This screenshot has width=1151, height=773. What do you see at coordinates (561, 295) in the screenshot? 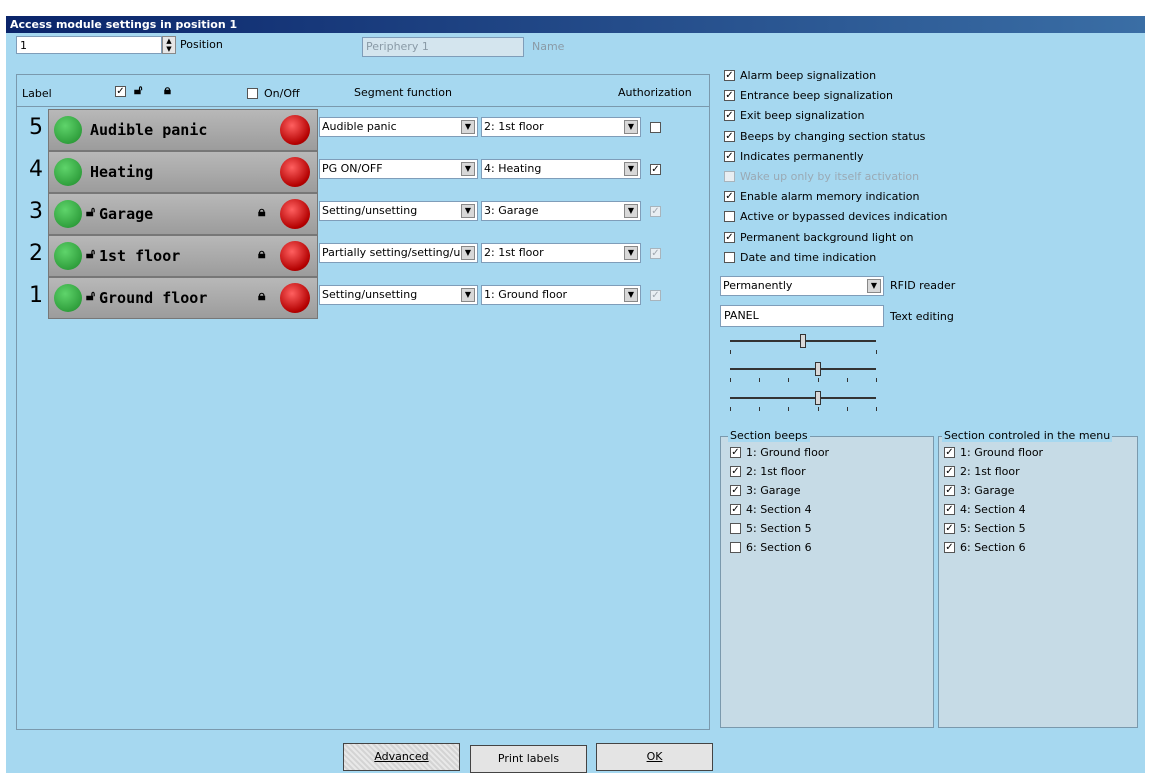
I see `segment-section-select: 1: Ground floor ▼` at bounding box center [561, 295].